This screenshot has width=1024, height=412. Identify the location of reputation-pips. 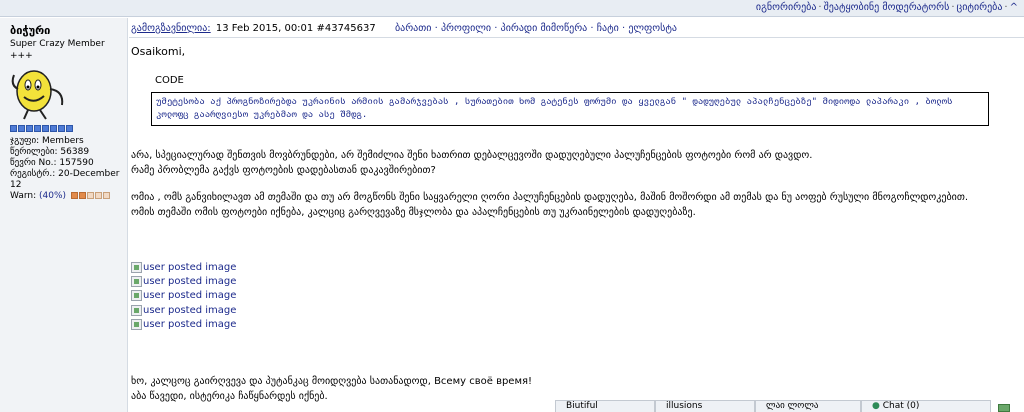
(68, 128).